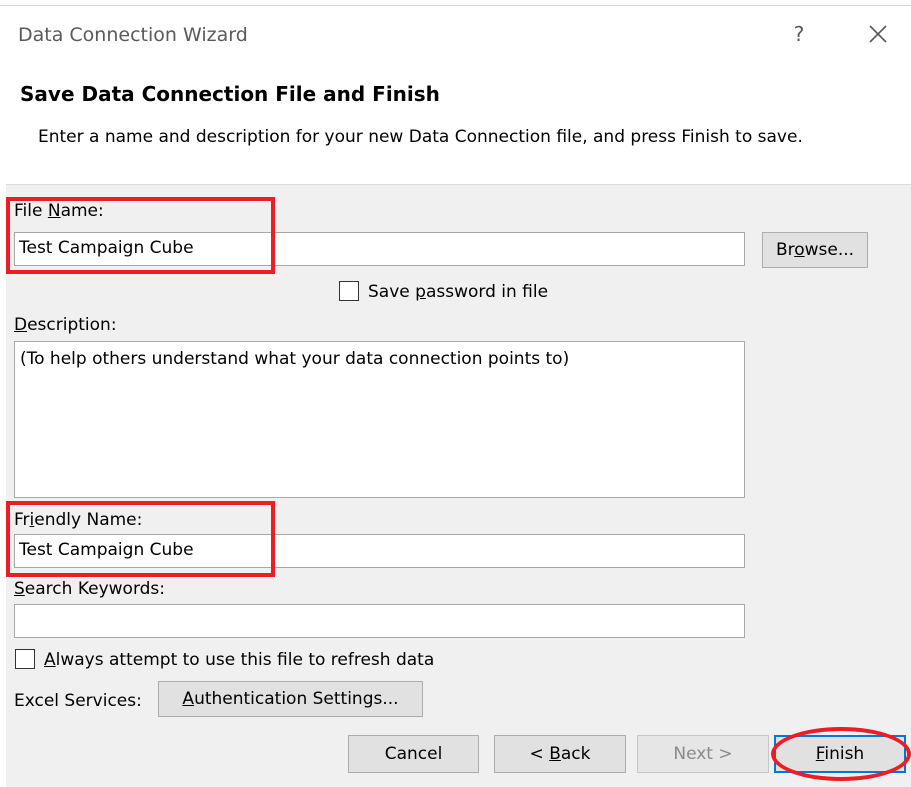  Describe the element at coordinates (230, 94) in the screenshot. I see `page-title: Save Data Connection File and Finish` at that location.